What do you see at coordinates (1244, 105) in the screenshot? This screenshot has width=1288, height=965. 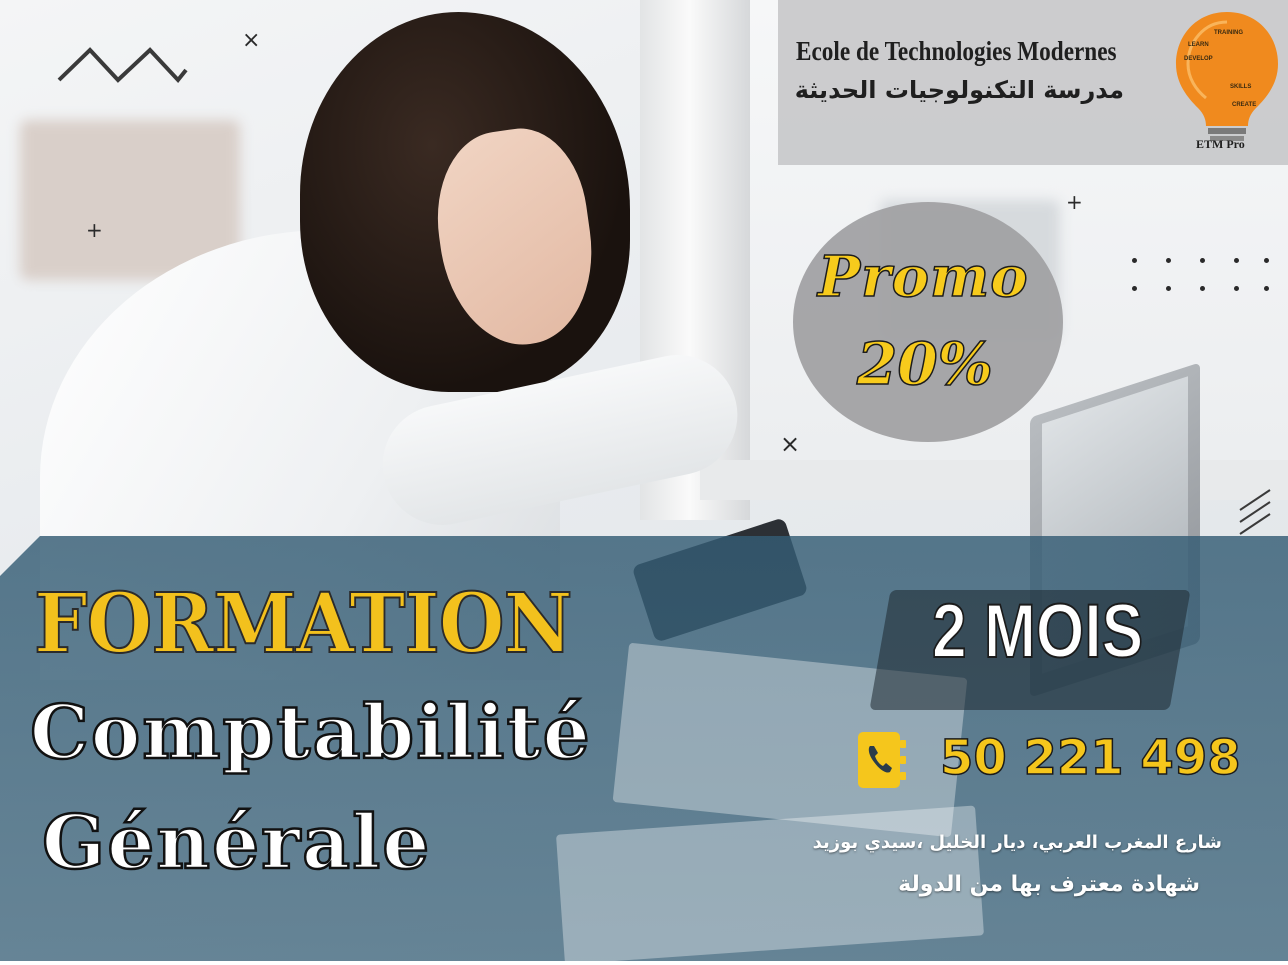 I see `svg-text: CREATE` at bounding box center [1244, 105].